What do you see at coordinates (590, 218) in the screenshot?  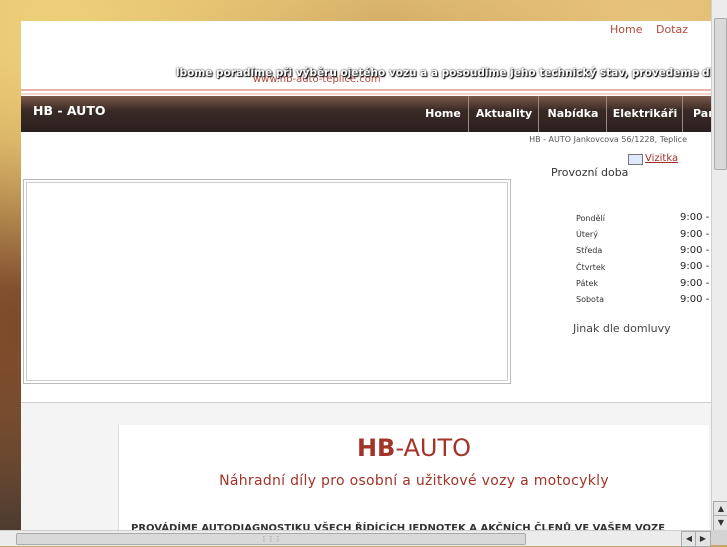 I see `hours-day: Pondělí` at bounding box center [590, 218].